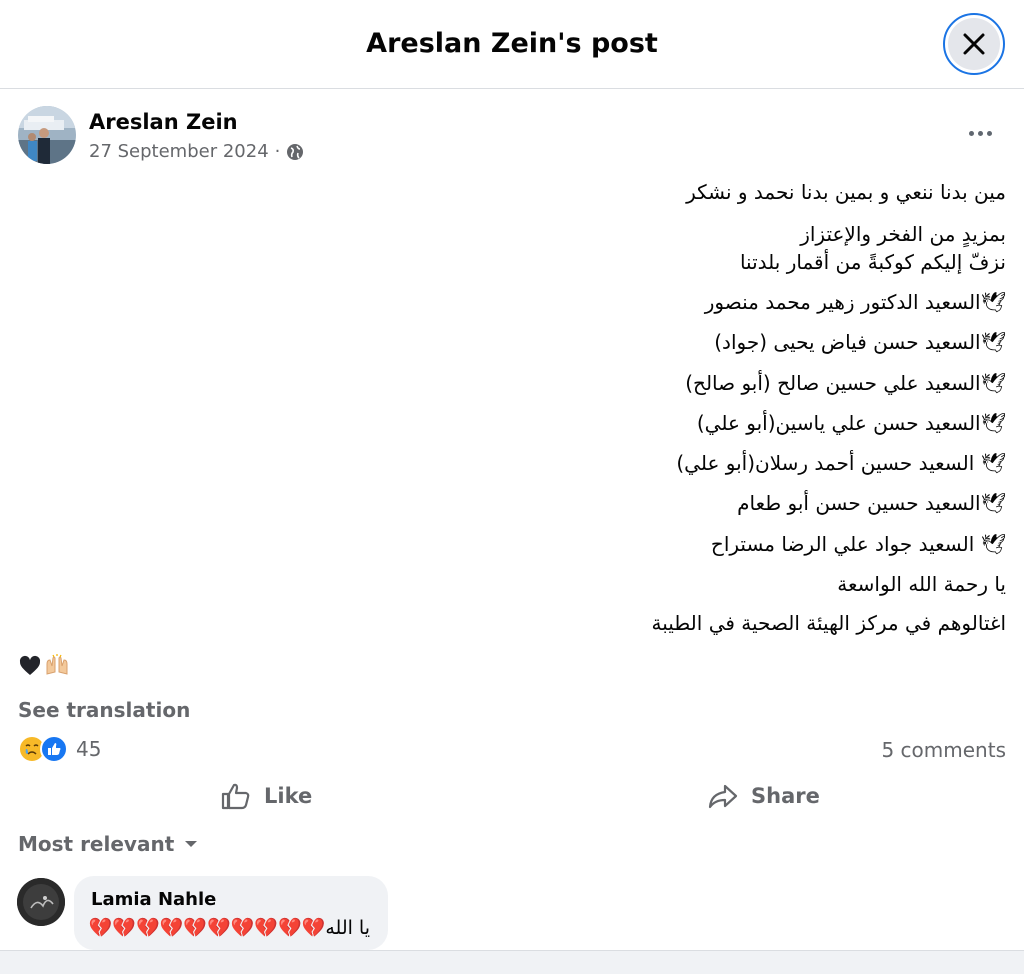 This screenshot has width=1024, height=974. I want to click on close-icon, so click(974, 44).